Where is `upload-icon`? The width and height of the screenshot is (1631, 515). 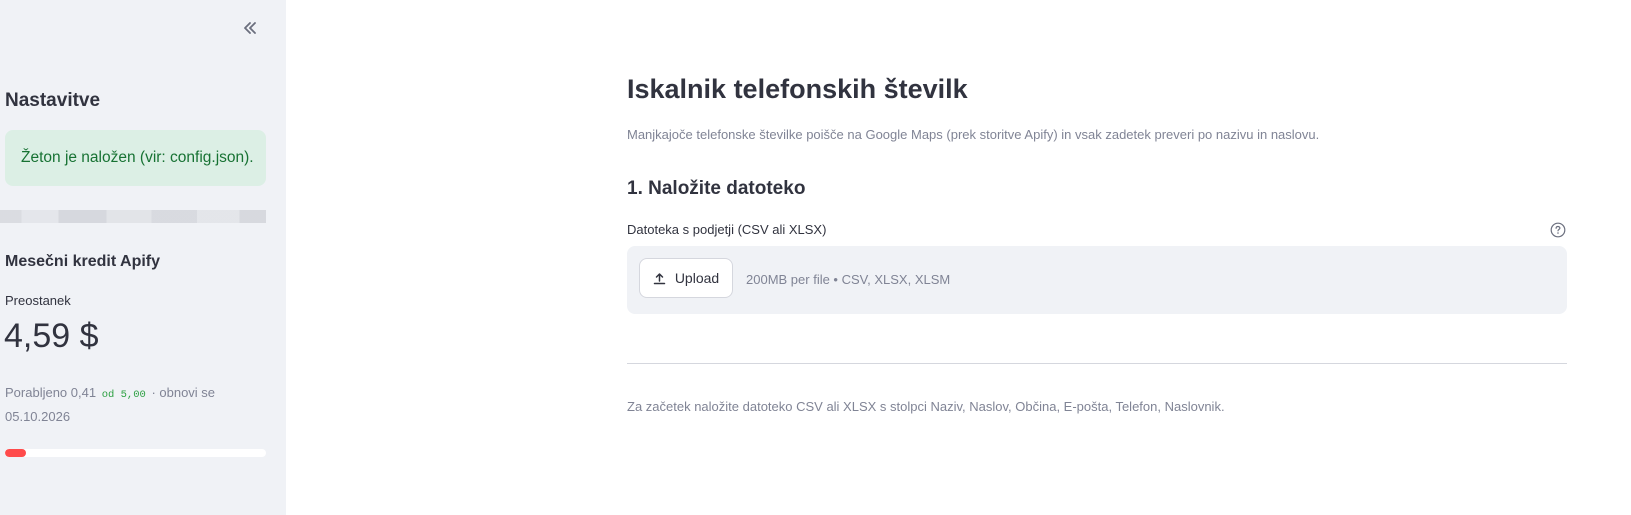 upload-icon is located at coordinates (659, 278).